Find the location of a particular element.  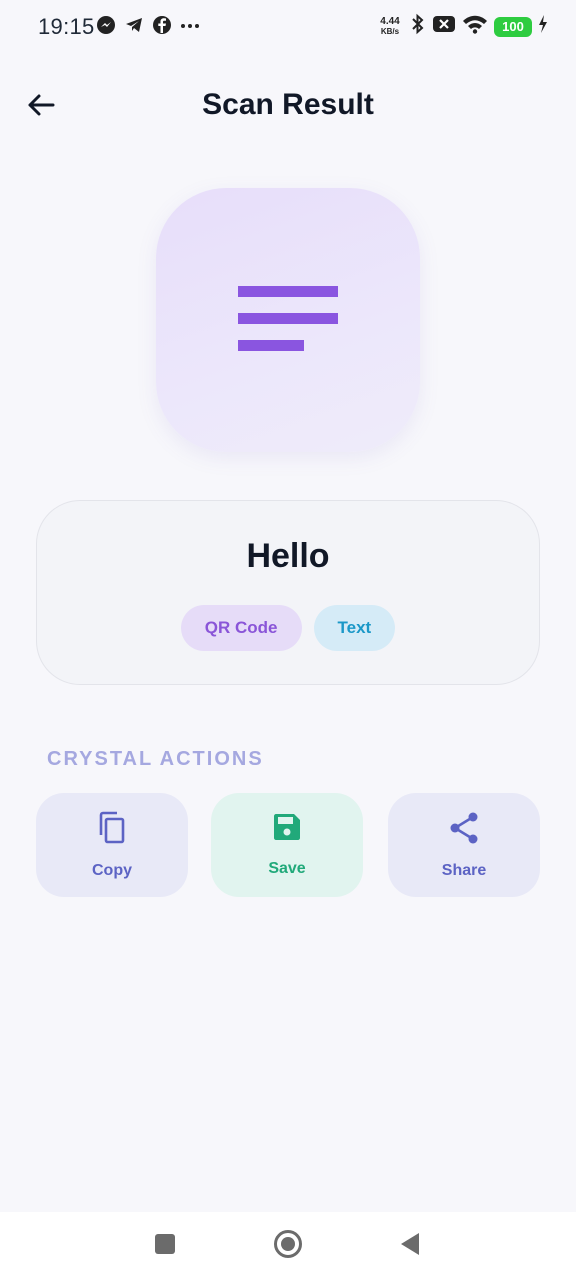

type-chips: QR Code Text is located at coordinates (288, 628).